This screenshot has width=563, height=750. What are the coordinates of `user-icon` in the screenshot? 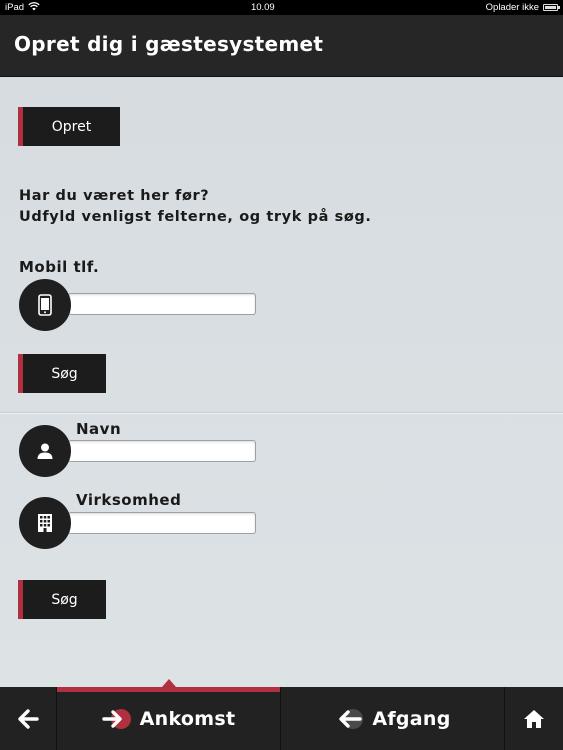 It's located at (45, 451).